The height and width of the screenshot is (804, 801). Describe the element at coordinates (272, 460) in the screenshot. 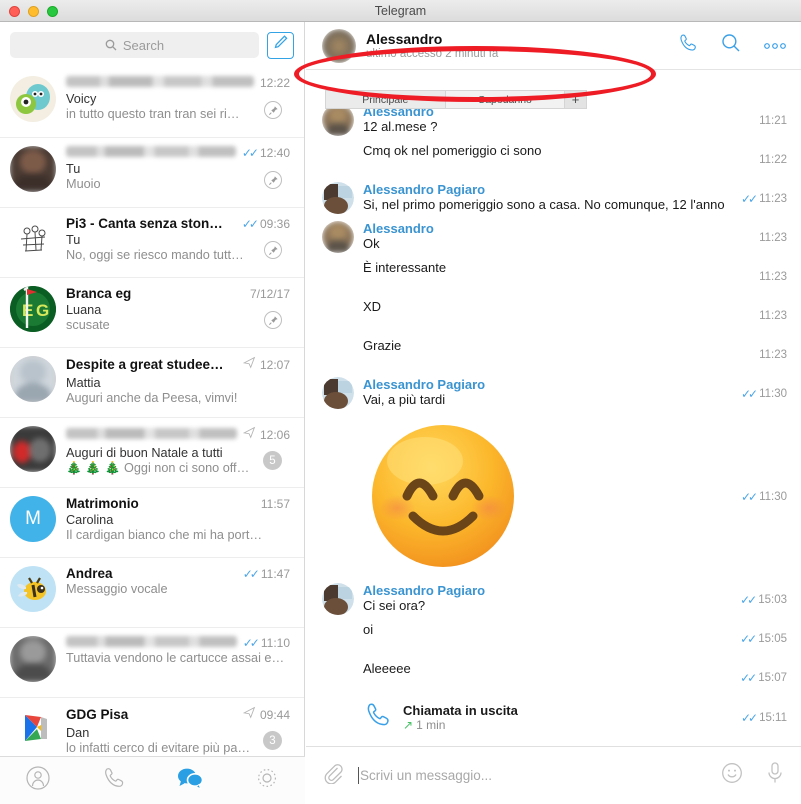

I see `unread-badge: 5` at that location.